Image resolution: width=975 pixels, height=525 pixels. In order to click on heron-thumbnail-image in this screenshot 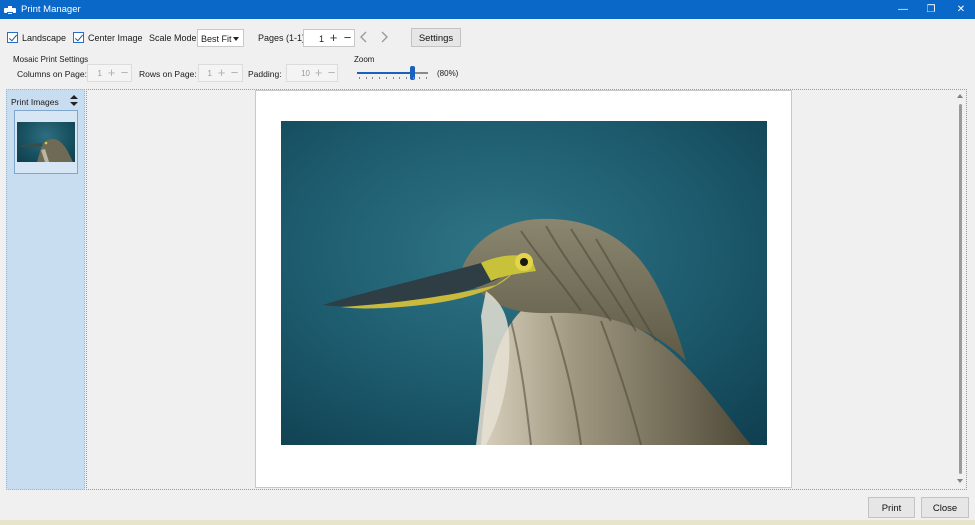, I will do `click(46, 142)`.